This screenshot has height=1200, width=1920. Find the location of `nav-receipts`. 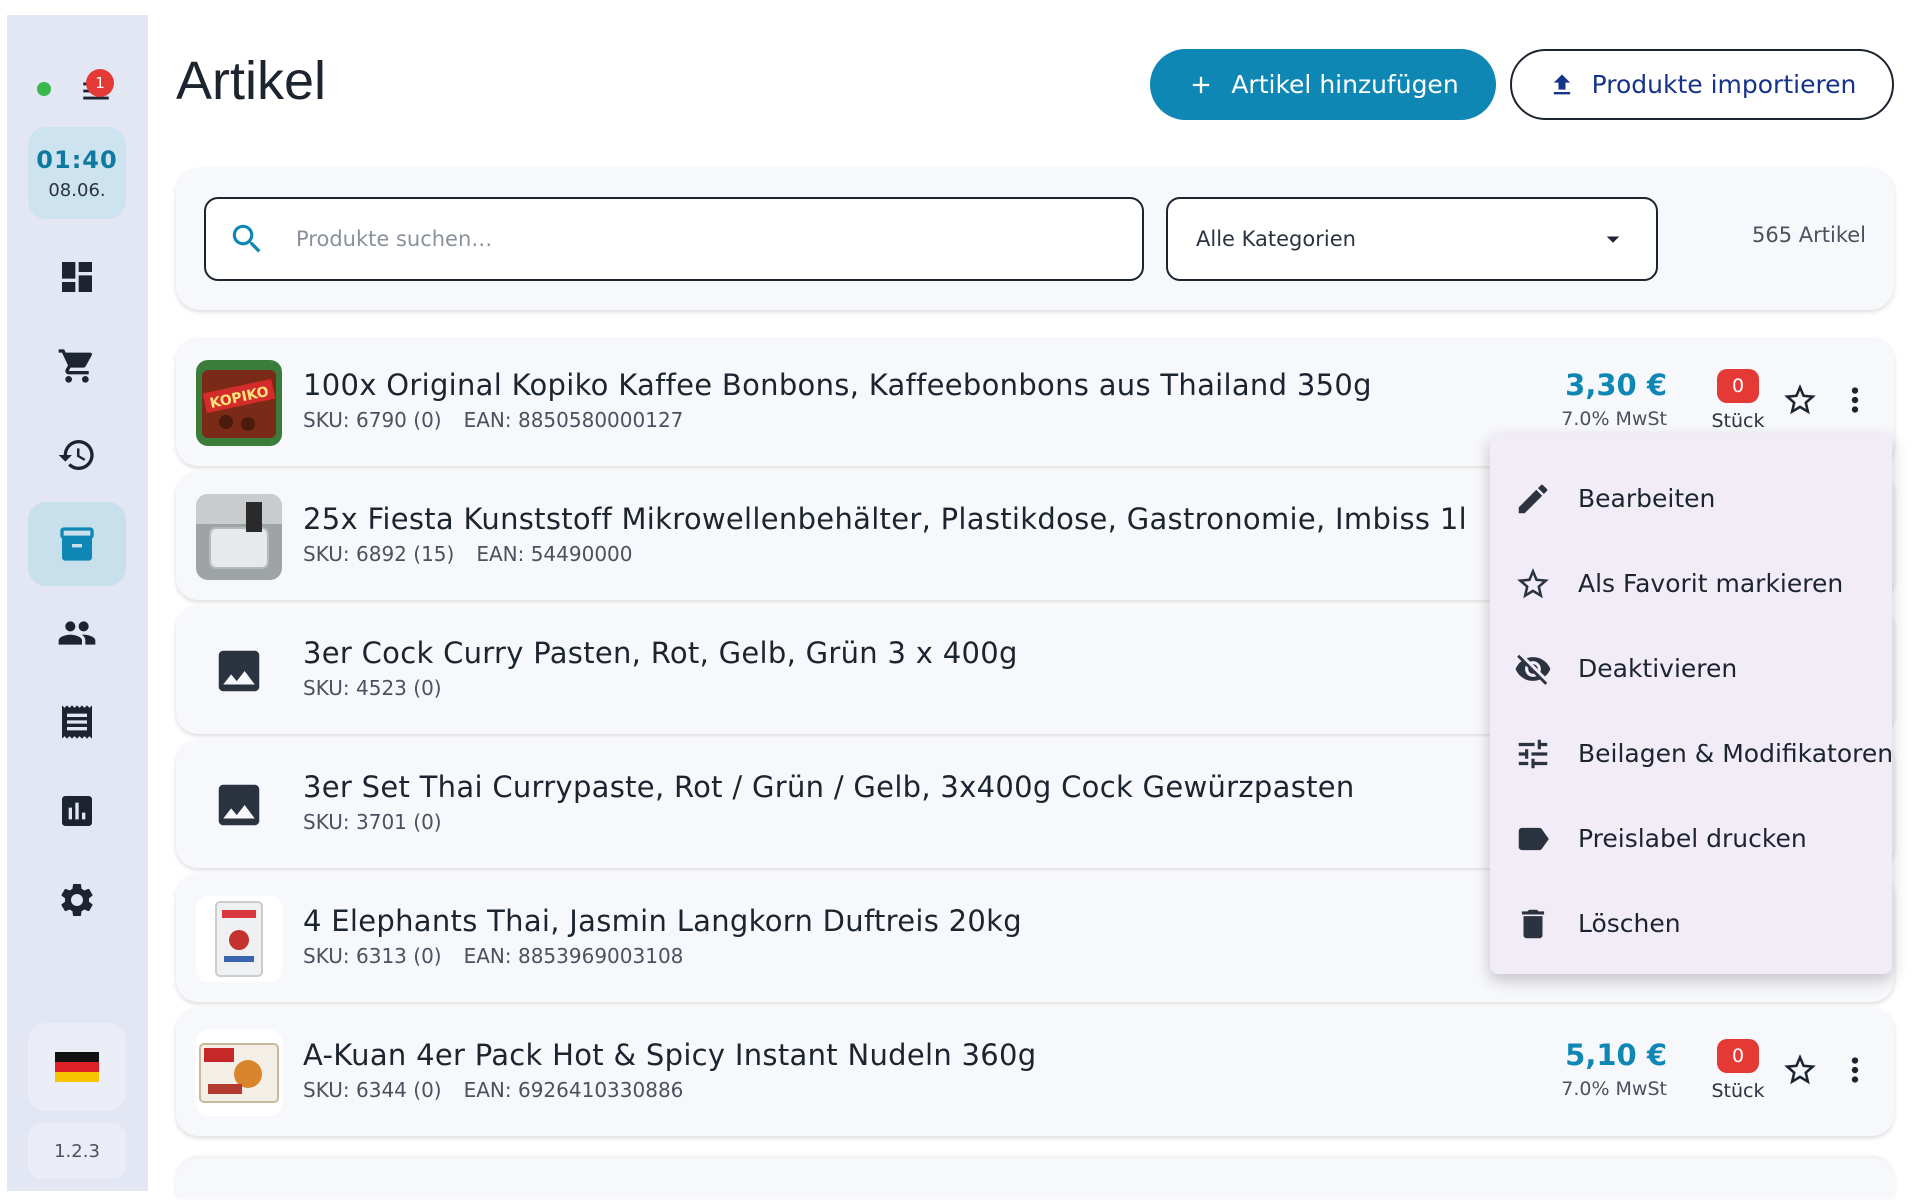

nav-receipts is located at coordinates (77, 722).